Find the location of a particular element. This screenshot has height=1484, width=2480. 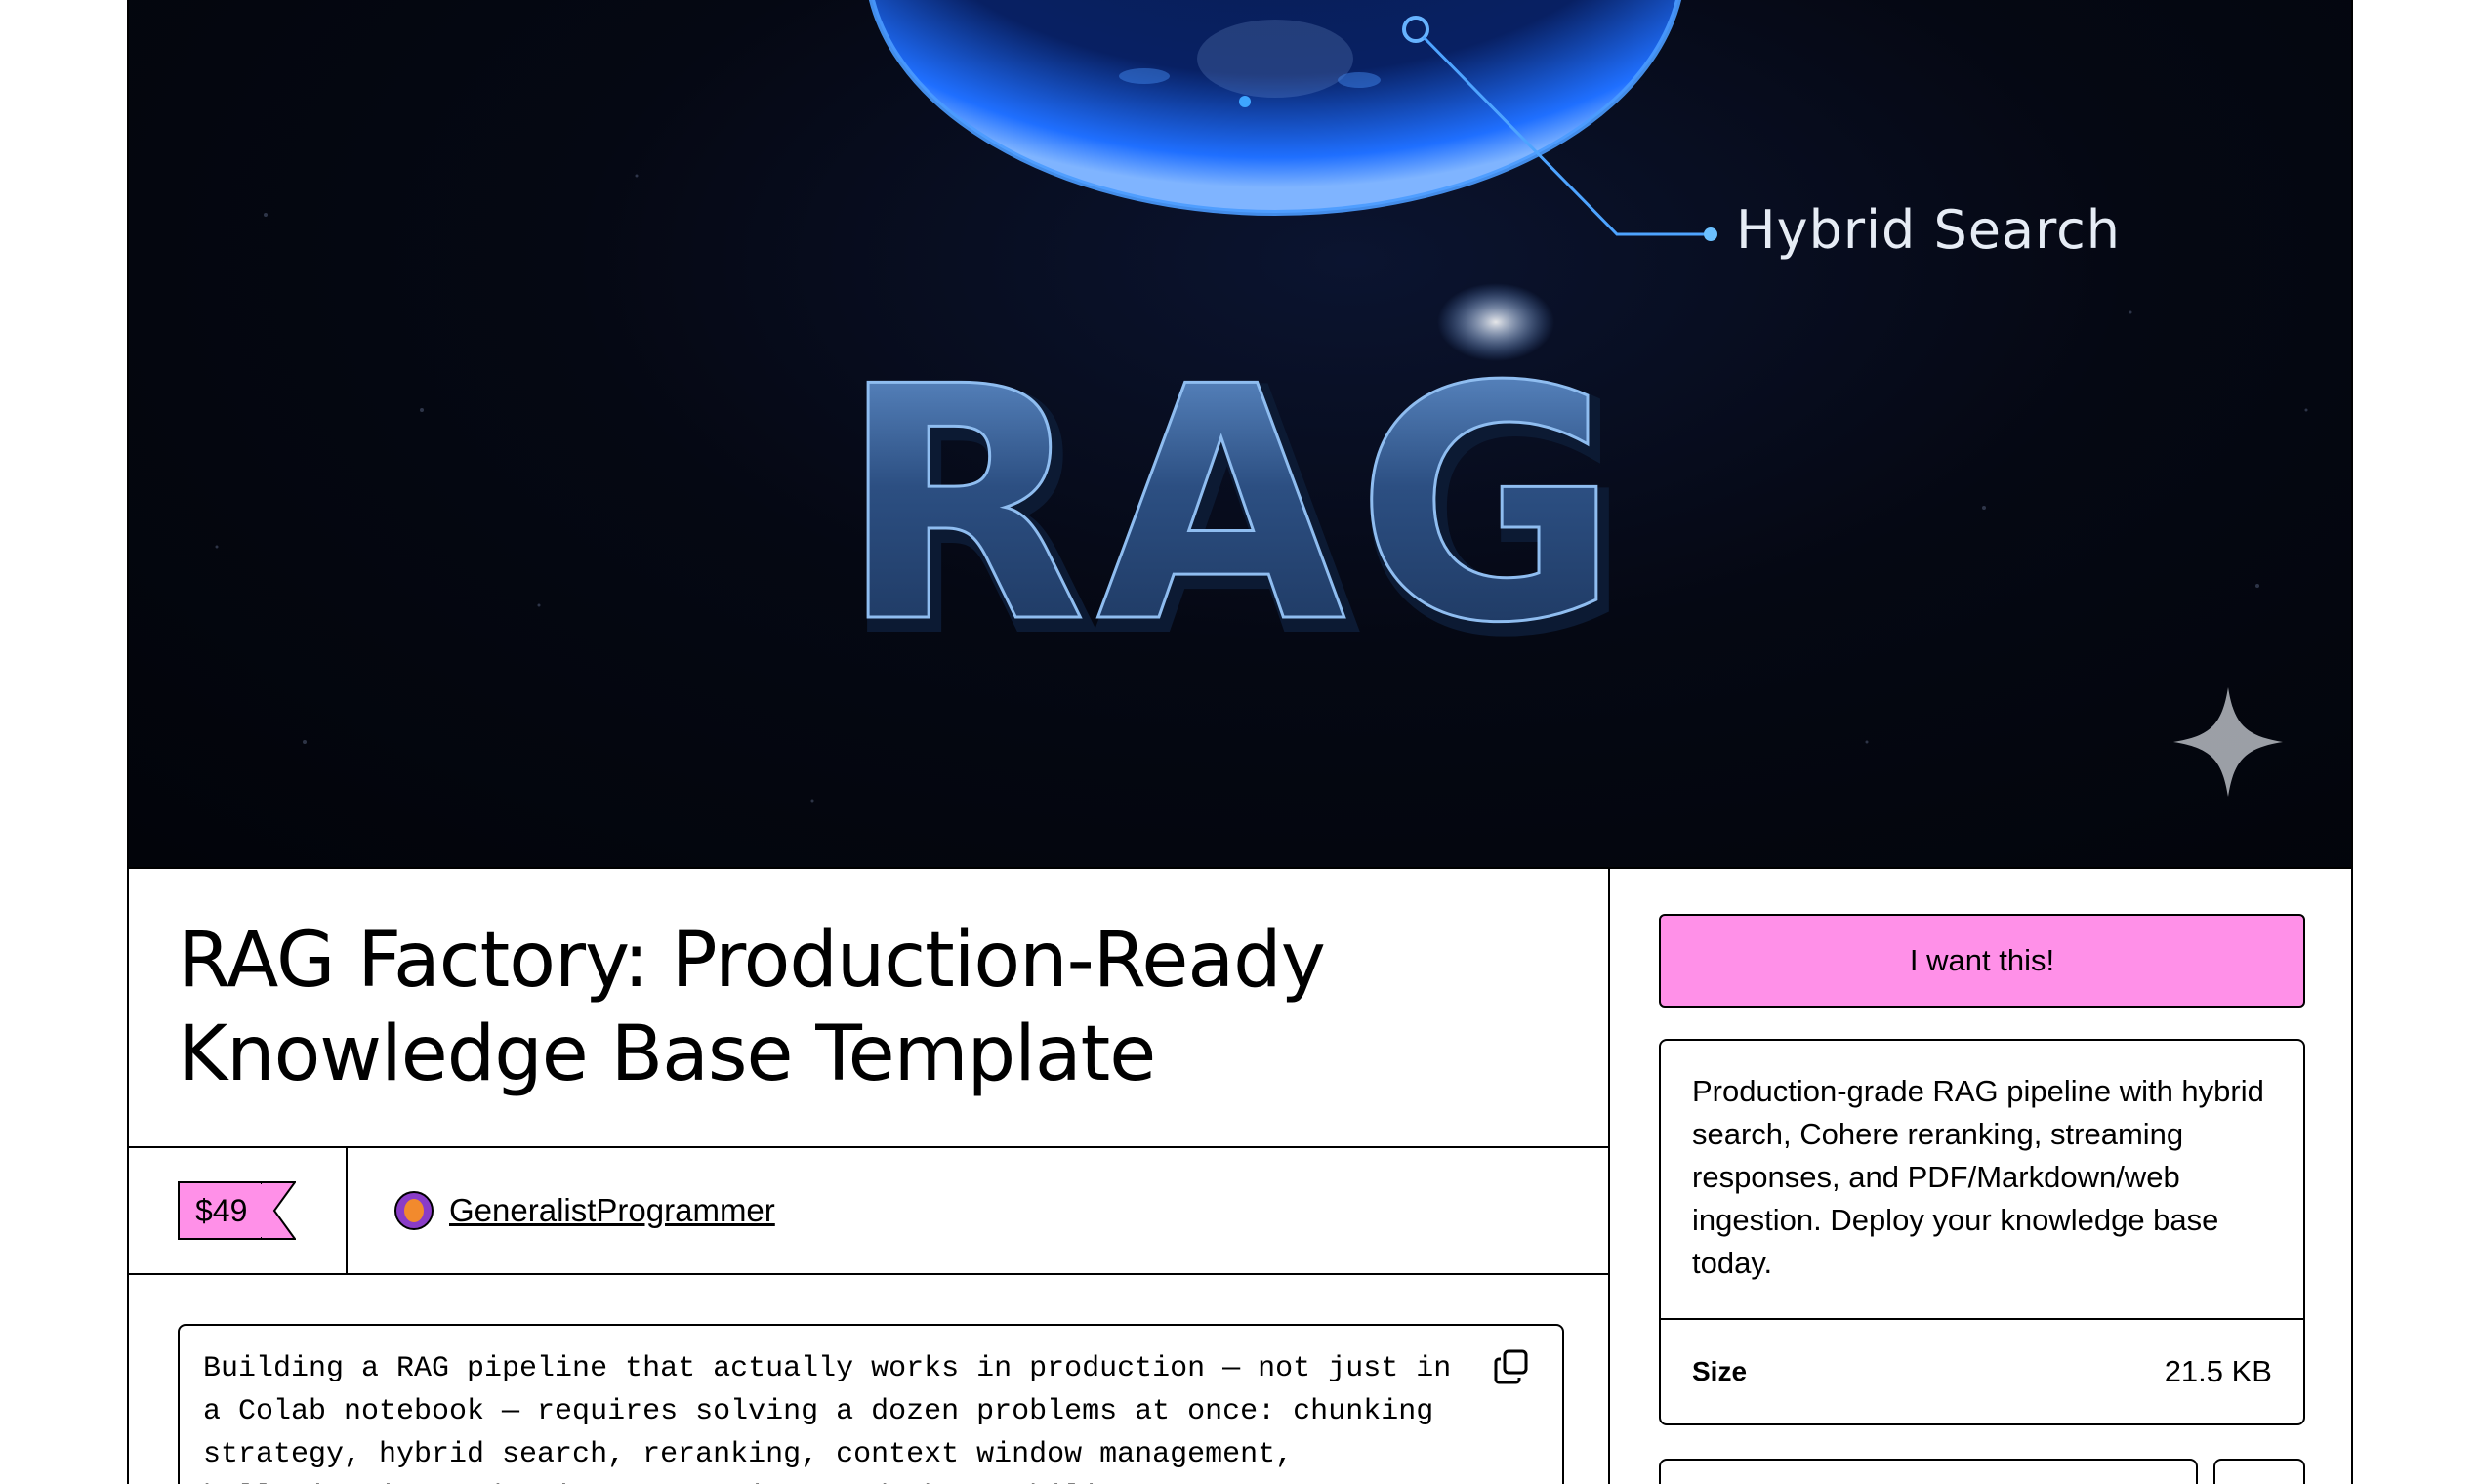

hero-callout-label: Hybrid Search is located at coordinates (1929, 230).